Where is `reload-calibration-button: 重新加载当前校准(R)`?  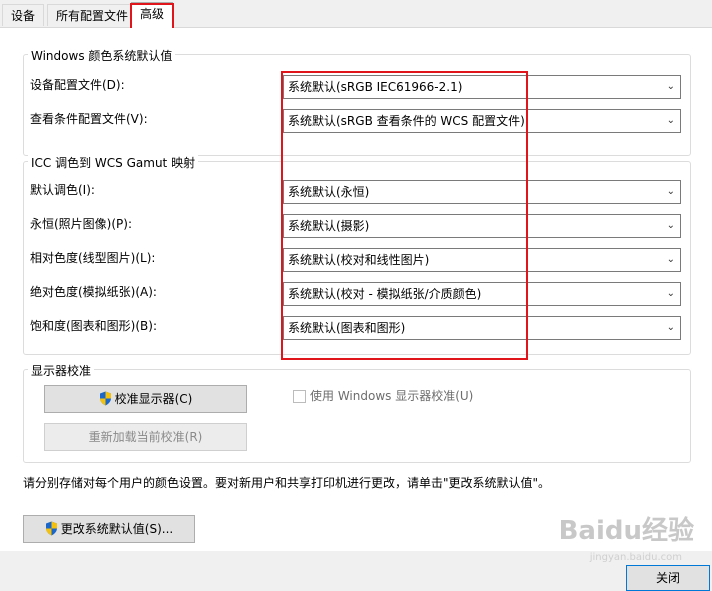 reload-calibration-button: 重新加载当前校准(R) is located at coordinates (145, 437).